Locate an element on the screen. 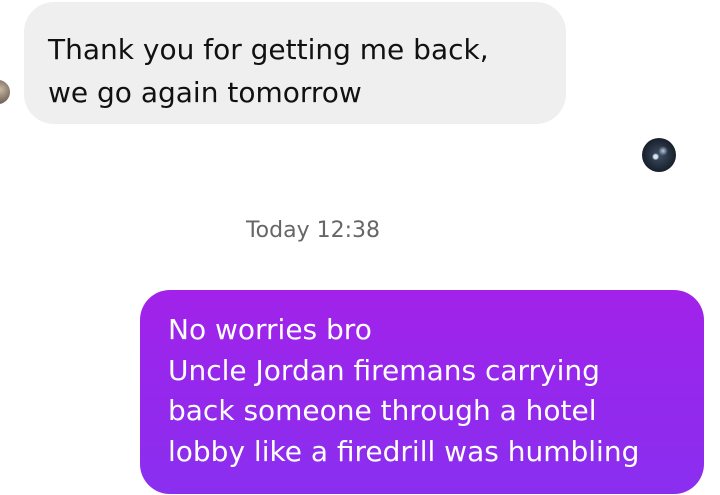  sender-avatar is located at coordinates (5, 92).